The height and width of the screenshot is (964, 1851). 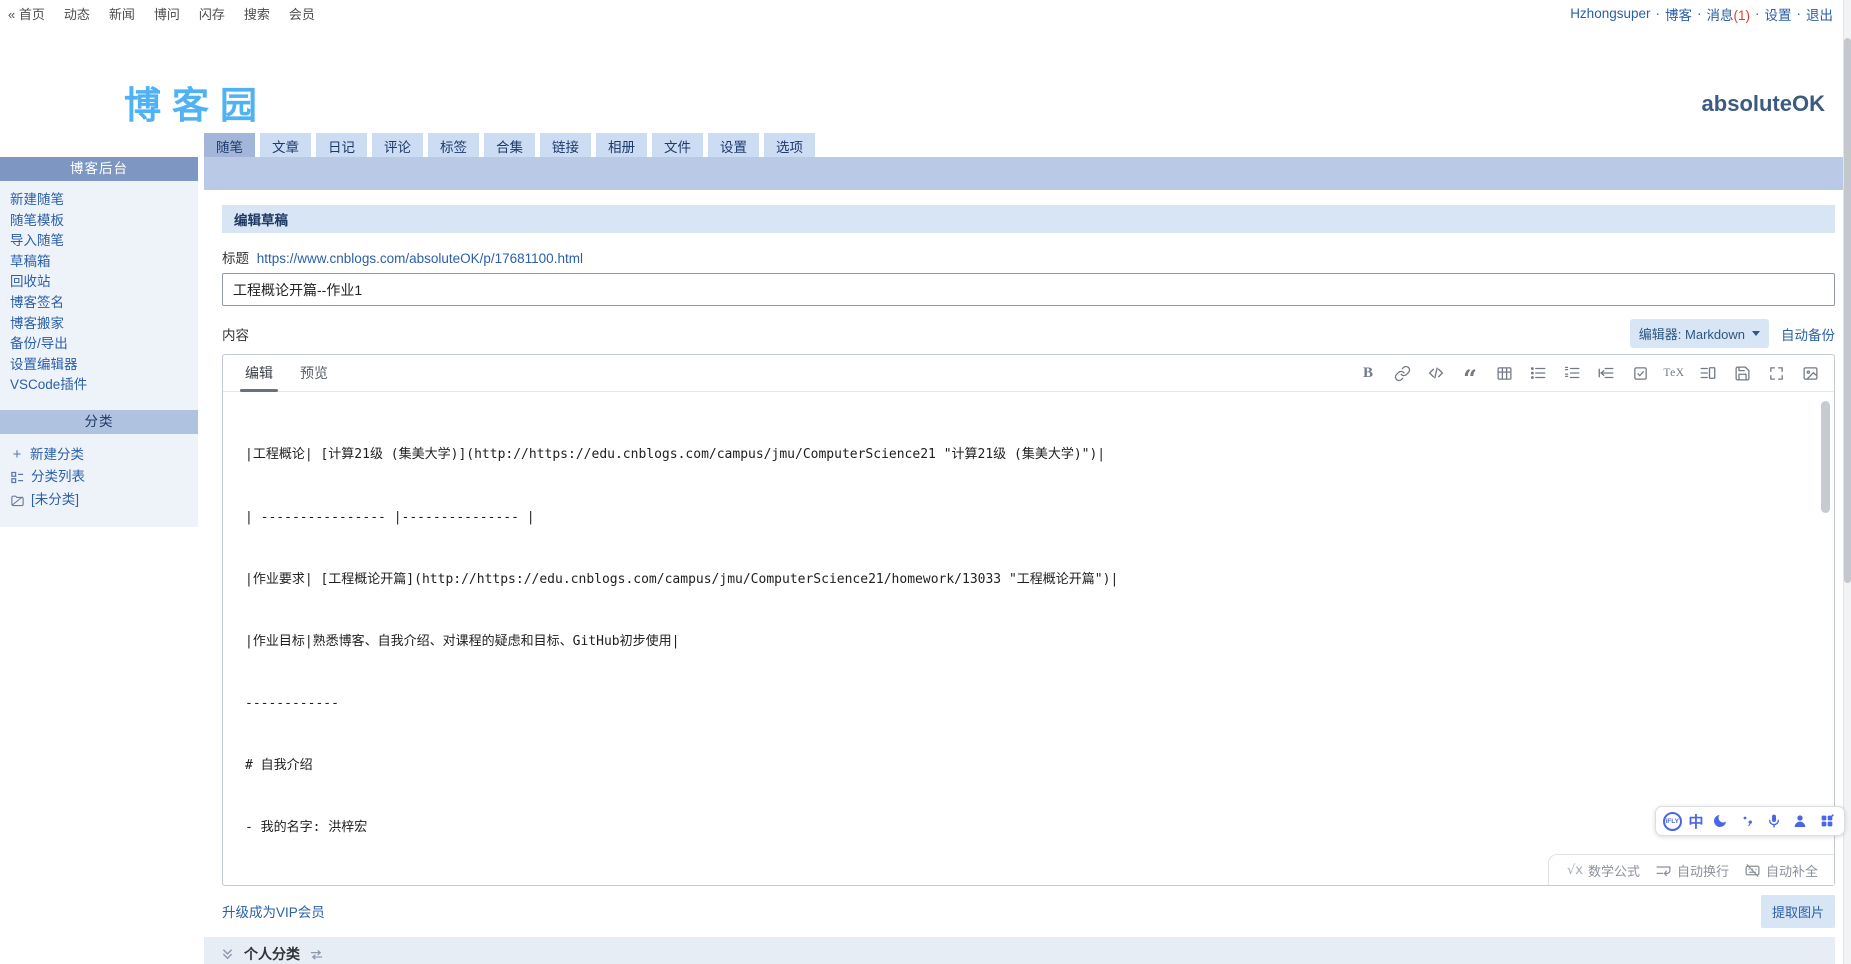 I want to click on sidebar-item-new-category: + 新建分类, so click(x=104, y=455).